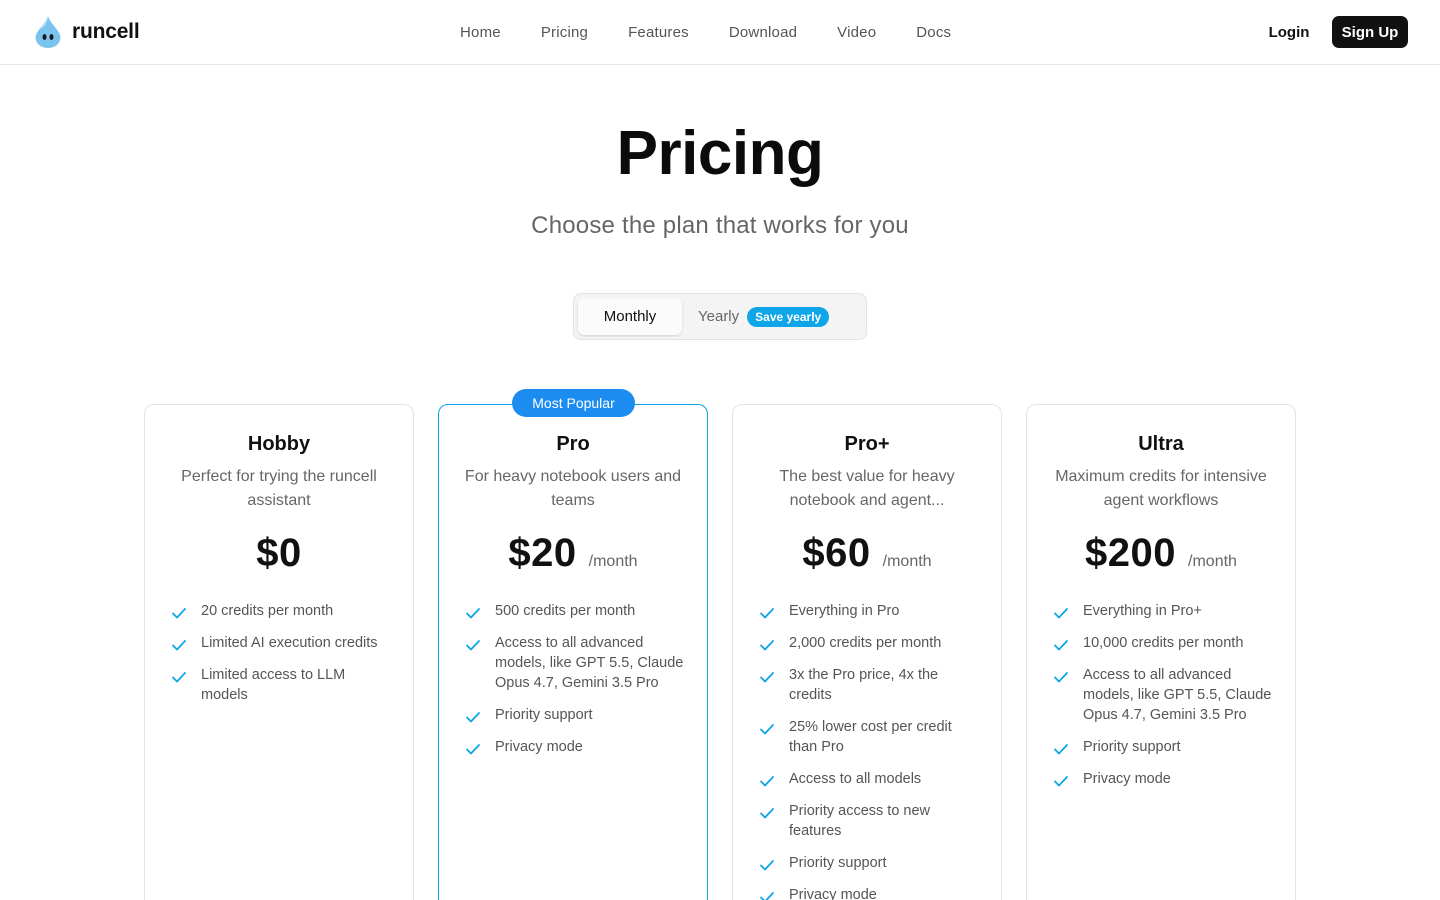 This screenshot has height=900, width=1440. What do you see at coordinates (279, 488) in the screenshot?
I see `plan-description: Perfect for trying the runcell assistant` at bounding box center [279, 488].